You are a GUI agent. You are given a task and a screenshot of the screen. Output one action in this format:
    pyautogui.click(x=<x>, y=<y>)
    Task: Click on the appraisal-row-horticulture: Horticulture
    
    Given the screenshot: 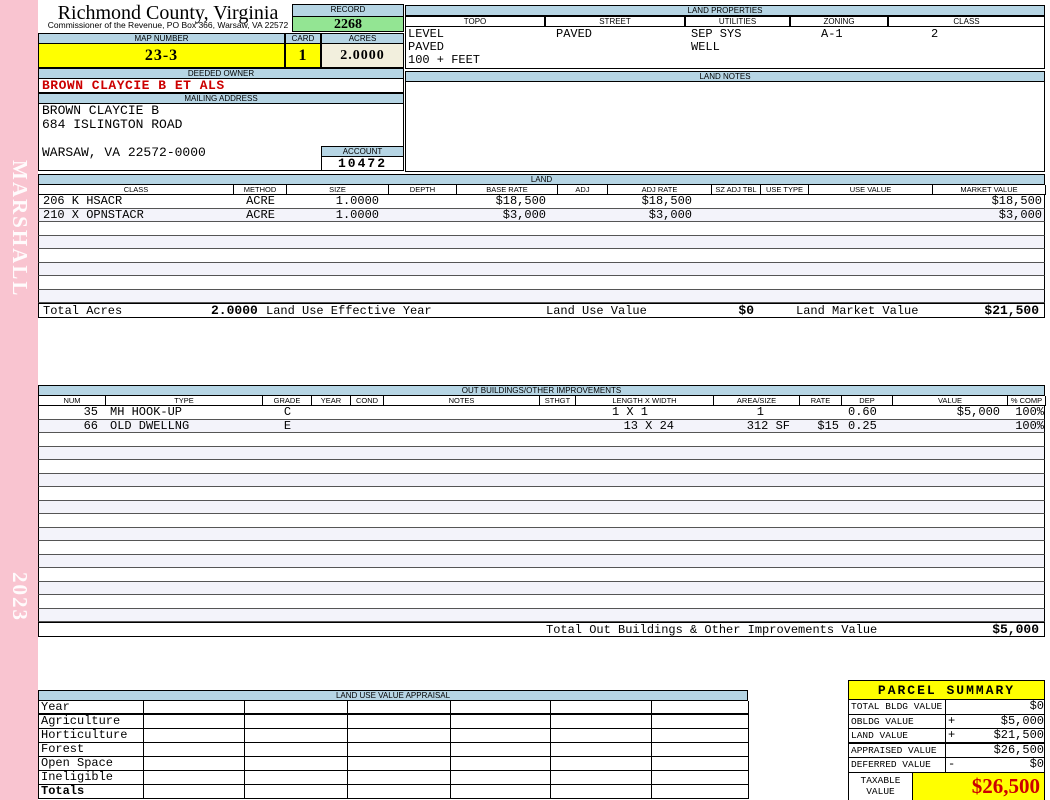 What is the action you would take?
    pyautogui.click(x=393, y=736)
    